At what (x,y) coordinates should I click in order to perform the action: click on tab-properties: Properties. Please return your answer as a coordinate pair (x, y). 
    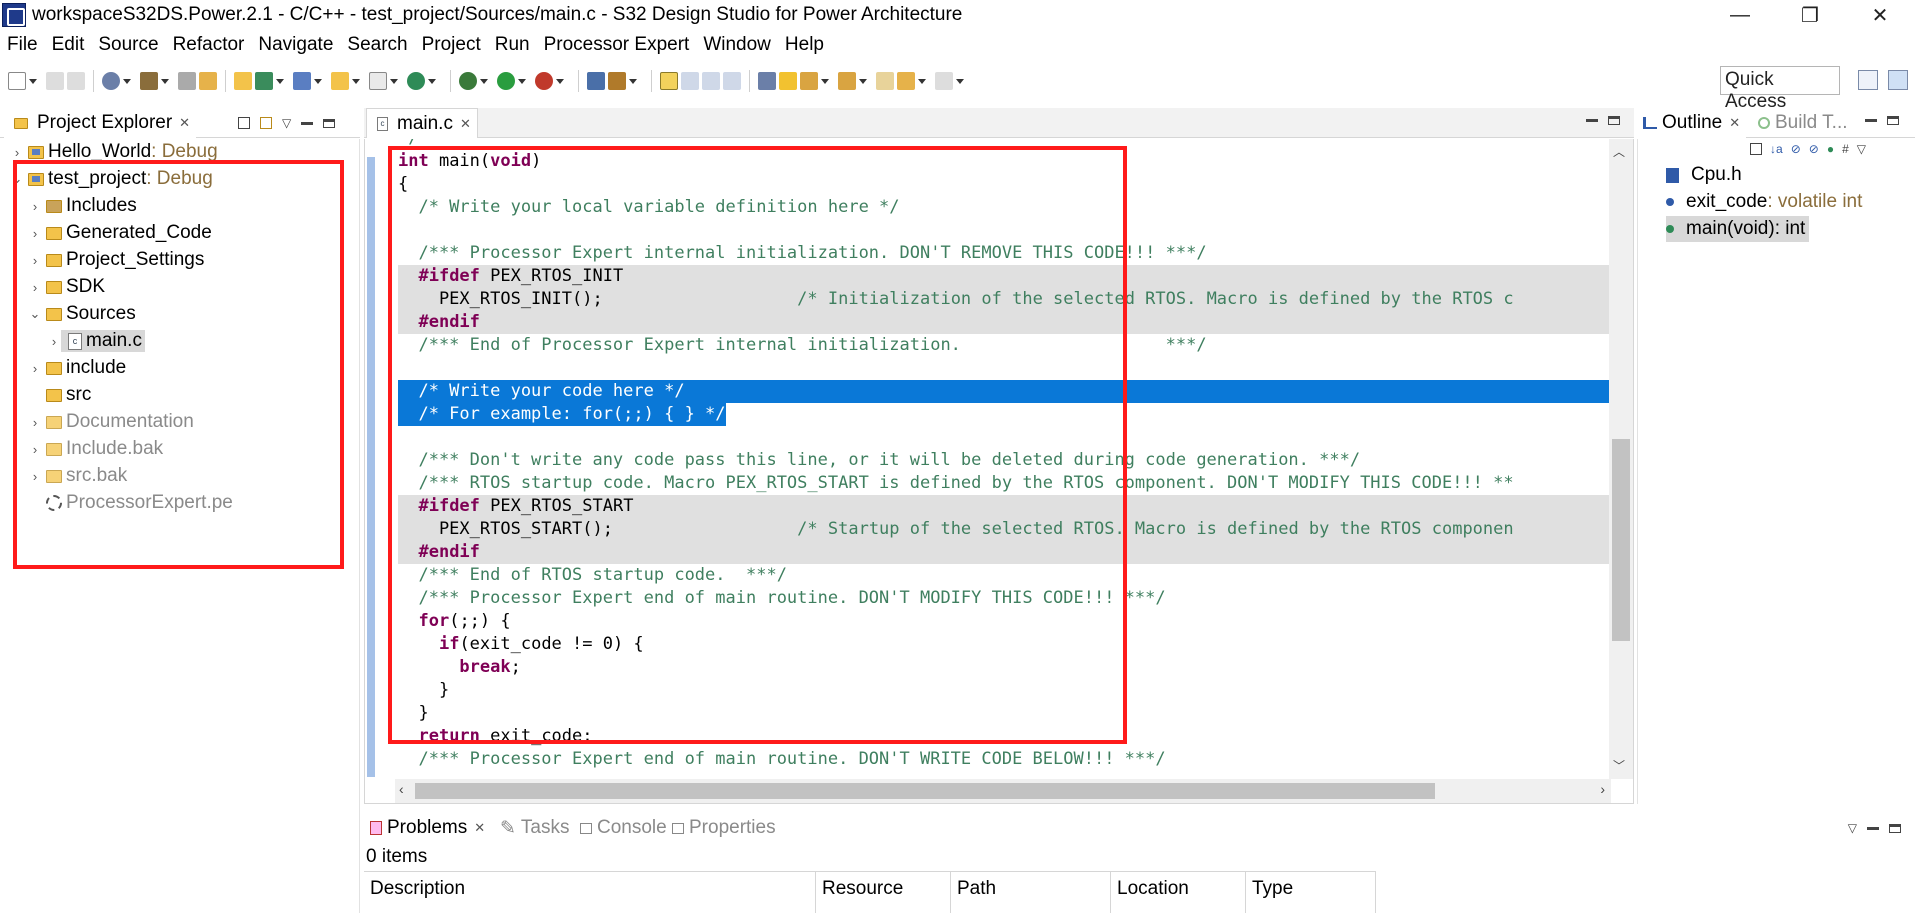
    Looking at the image, I should click on (724, 828).